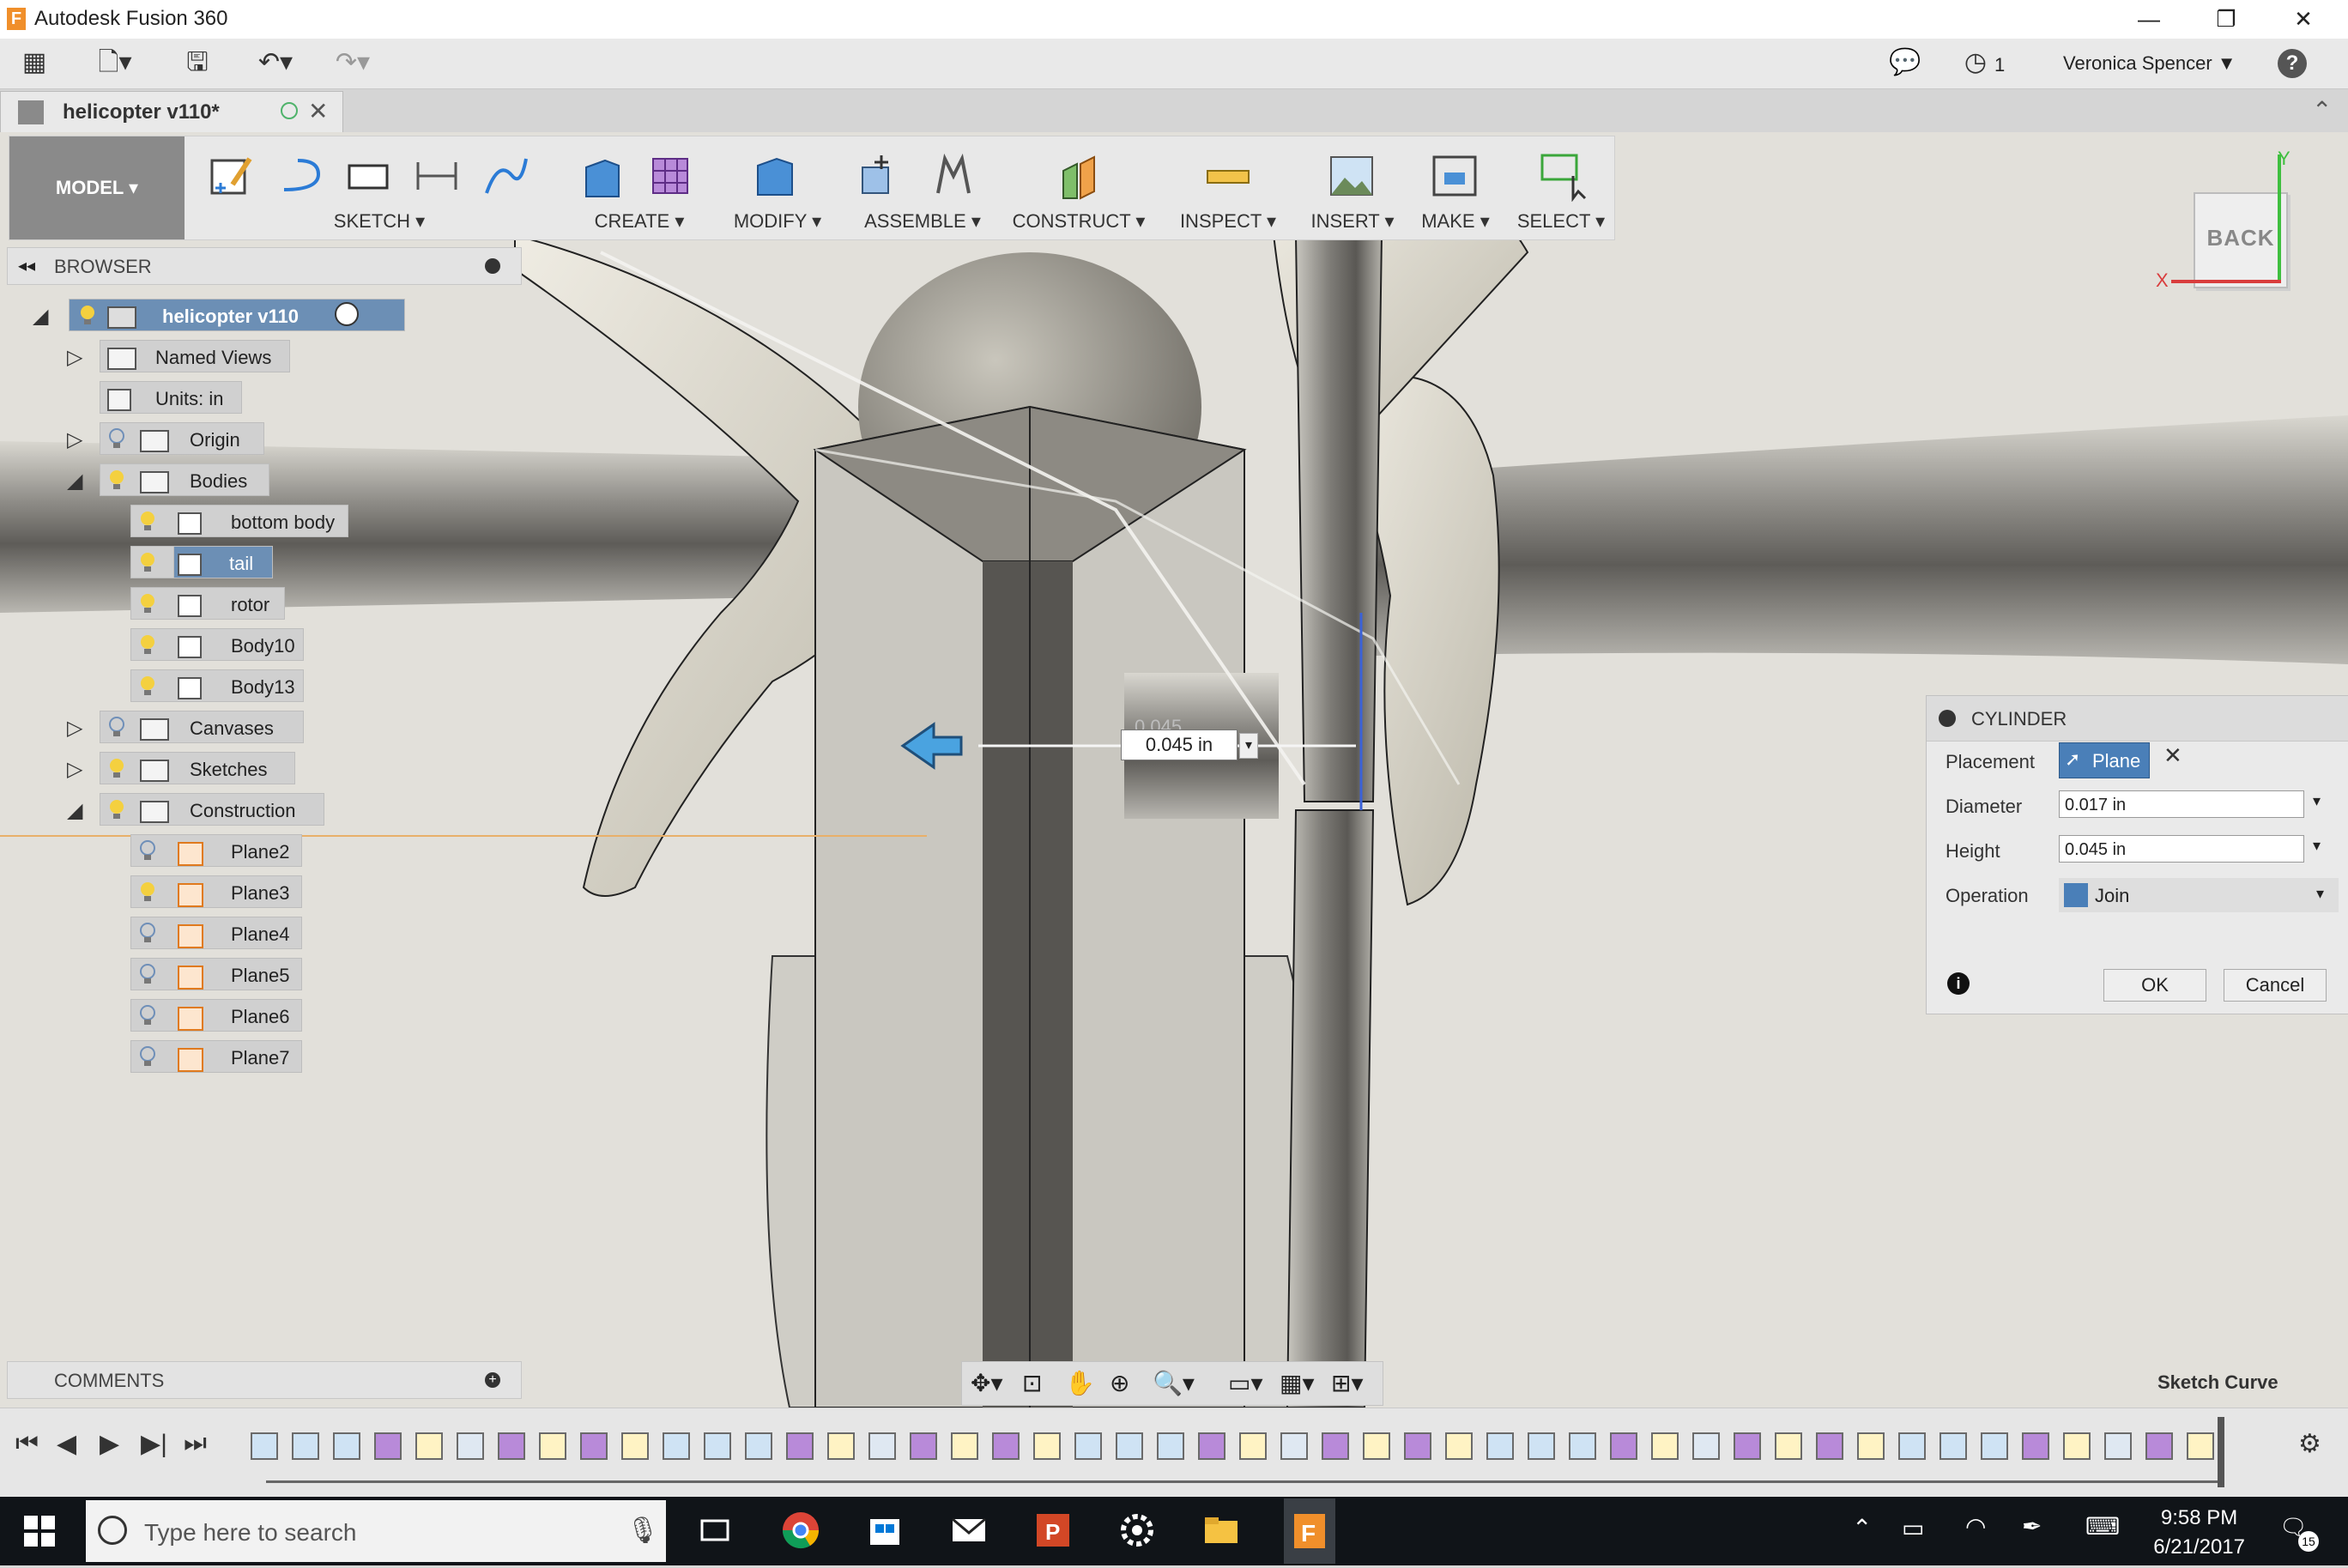 This screenshot has width=2348, height=1568. Describe the element at coordinates (195, 1443) in the screenshot. I see `timeline-last-icon: ⏭` at that location.